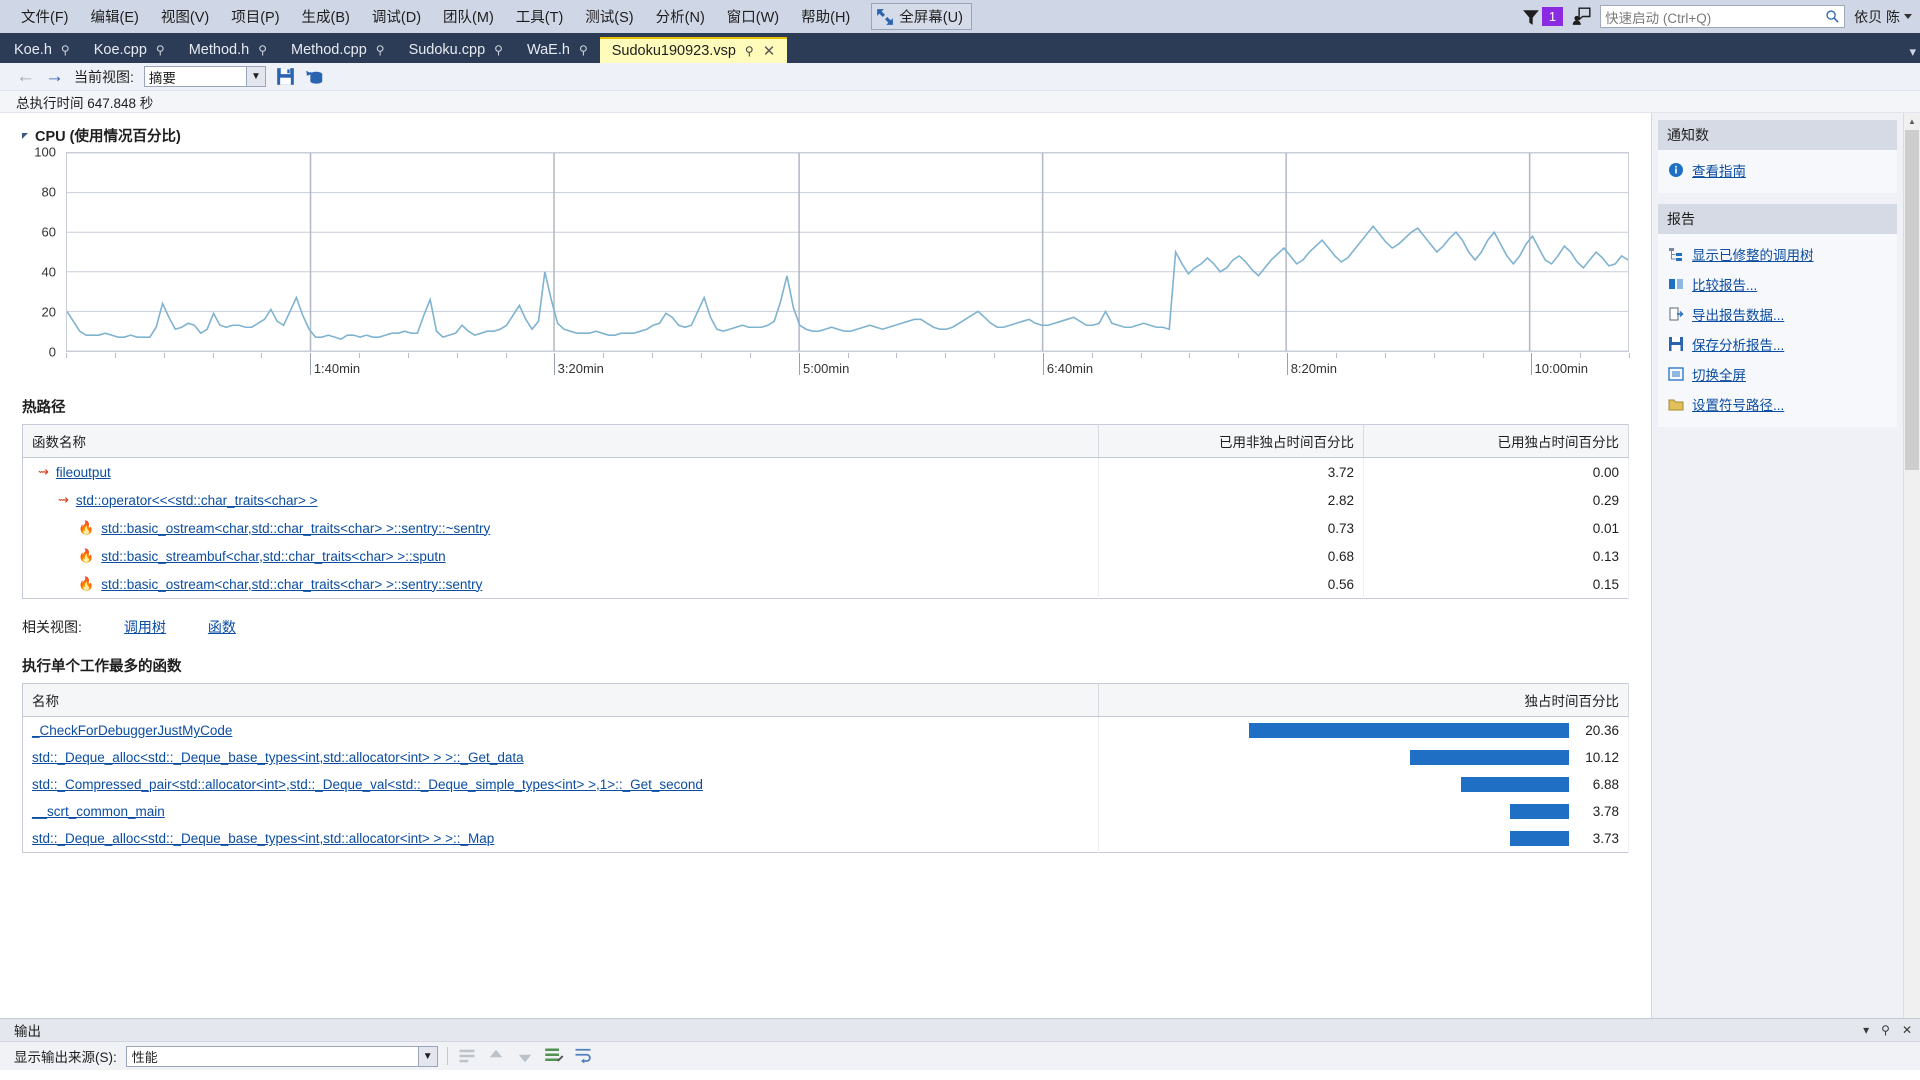 Image resolution: width=1920 pixels, height=1080 pixels. Describe the element at coordinates (98, 811) in the screenshot. I see `function-name-link: __scrt_common_main` at that location.